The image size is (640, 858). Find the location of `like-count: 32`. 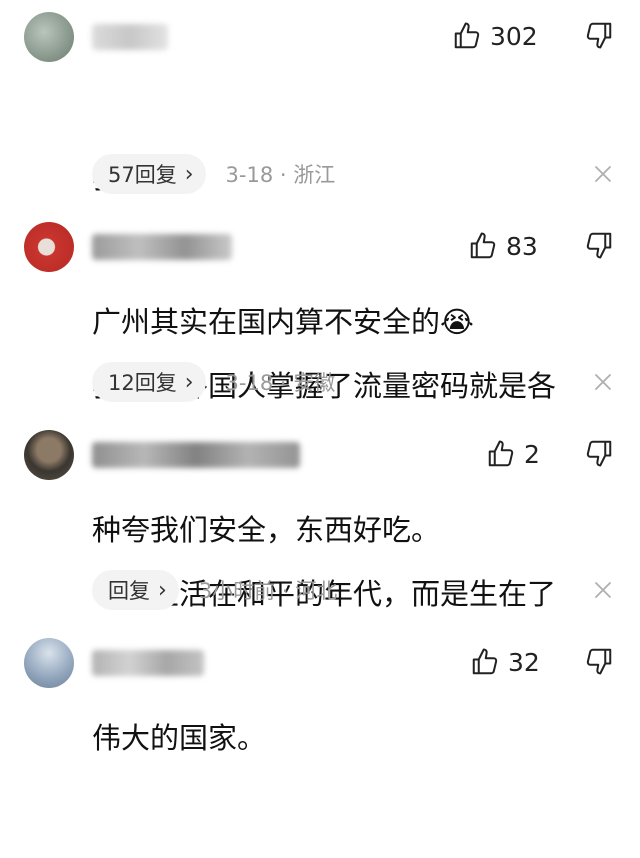

like-count: 32 is located at coordinates (524, 662).